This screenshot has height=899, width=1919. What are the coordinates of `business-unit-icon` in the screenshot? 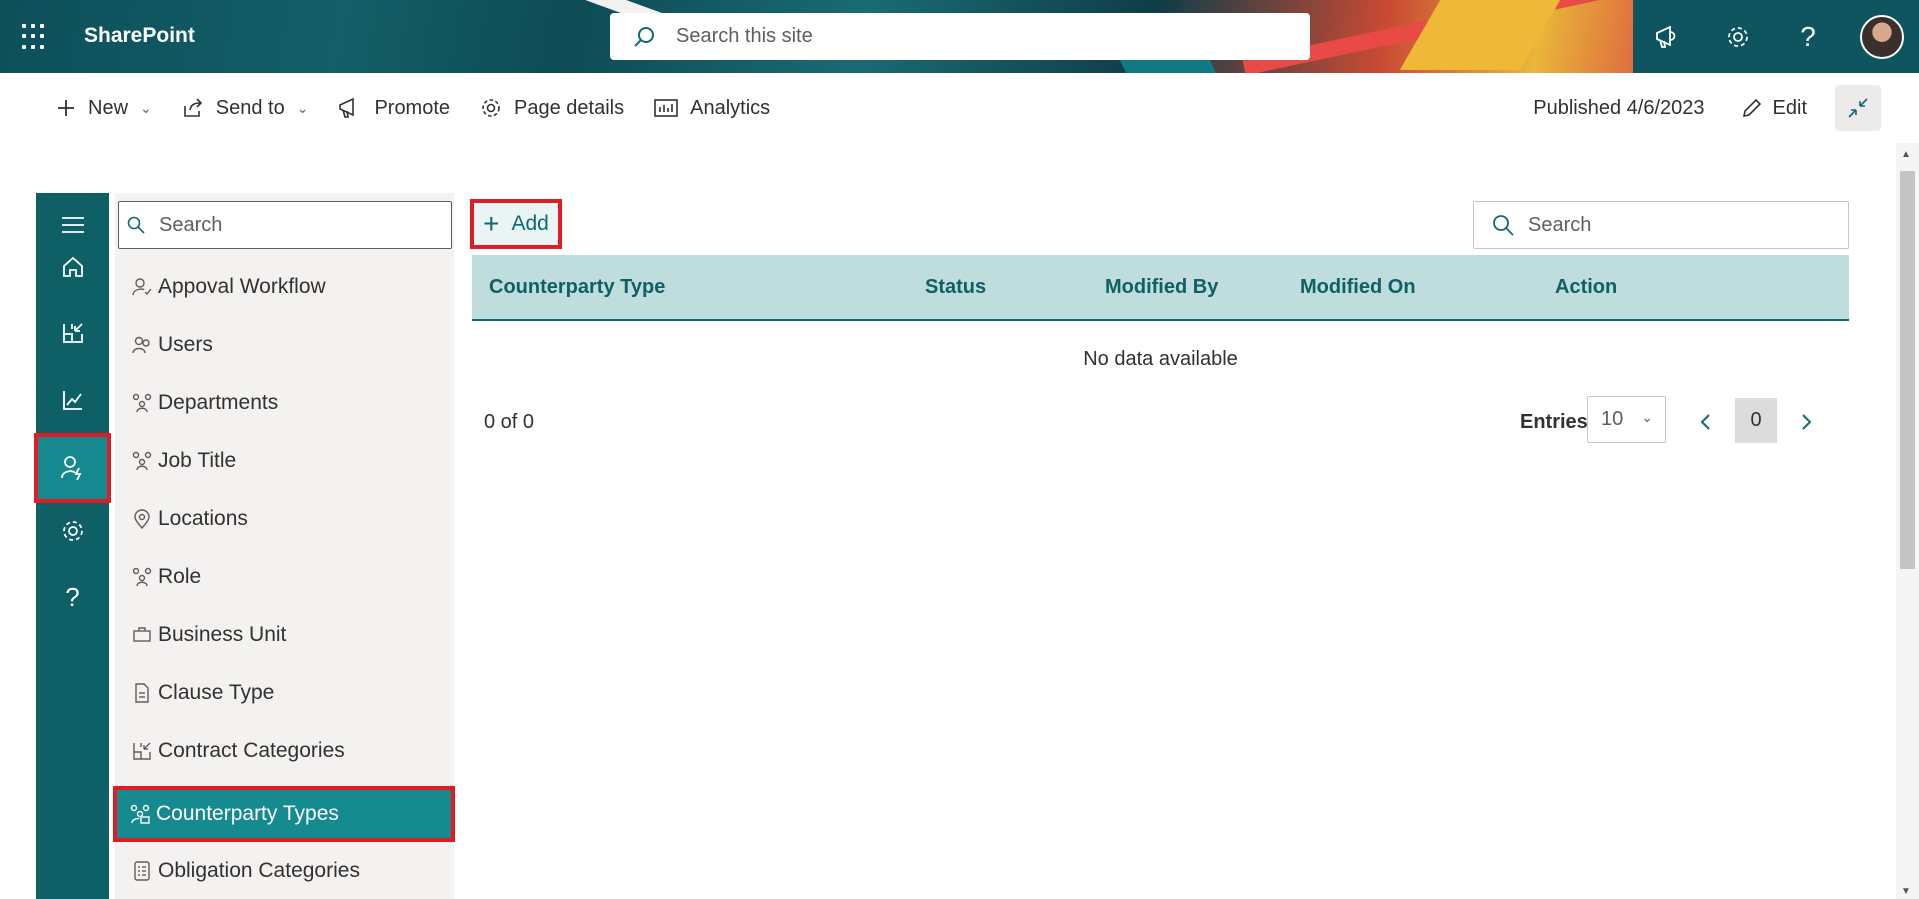 It's located at (142, 634).